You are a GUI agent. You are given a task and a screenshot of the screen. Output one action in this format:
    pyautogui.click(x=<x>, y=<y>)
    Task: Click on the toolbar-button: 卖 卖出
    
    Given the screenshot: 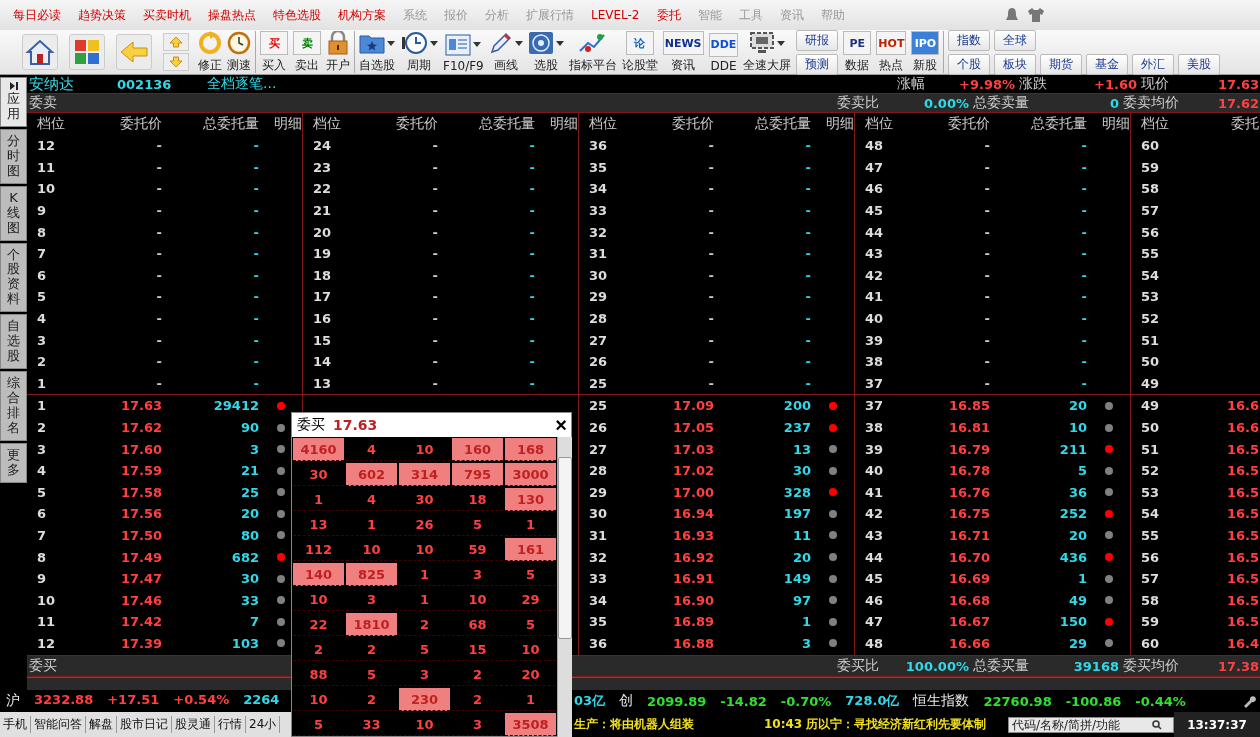 What is the action you would take?
    pyautogui.click(x=307, y=52)
    